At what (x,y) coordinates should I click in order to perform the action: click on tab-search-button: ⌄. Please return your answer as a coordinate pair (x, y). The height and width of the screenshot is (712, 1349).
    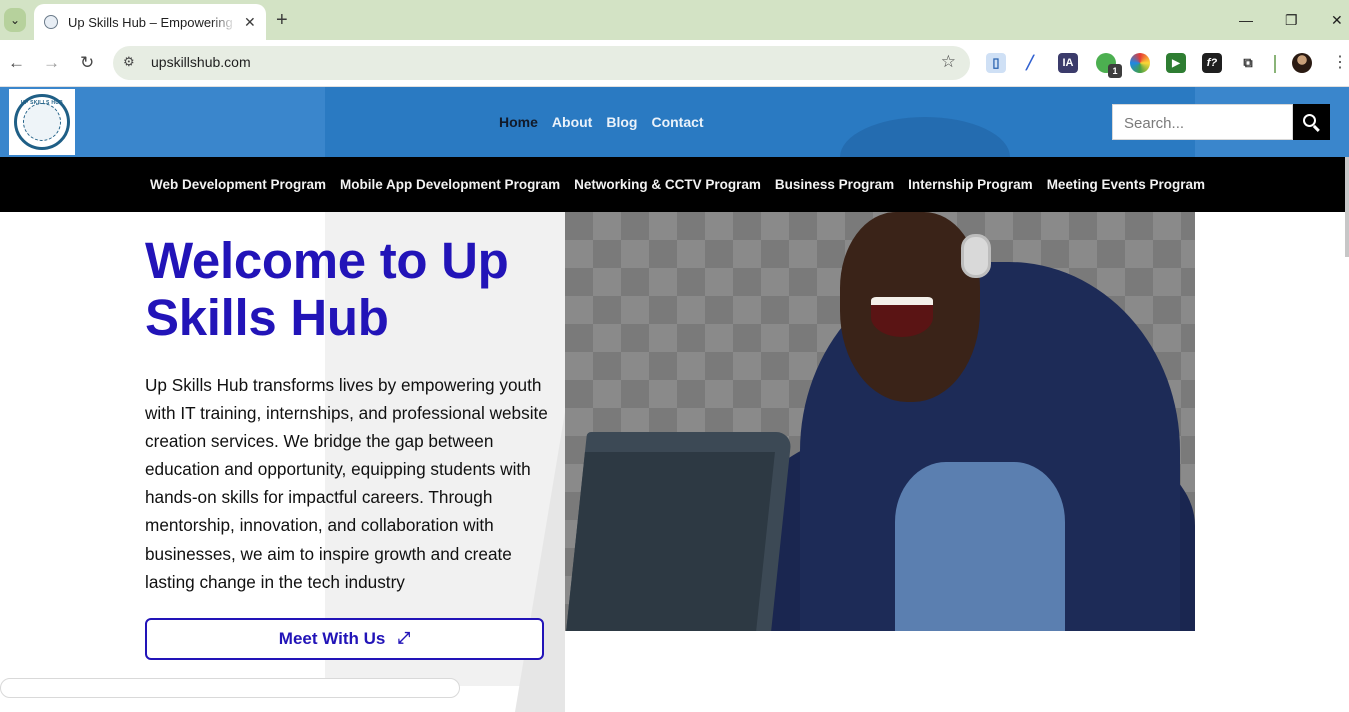
    Looking at the image, I should click on (15, 20).